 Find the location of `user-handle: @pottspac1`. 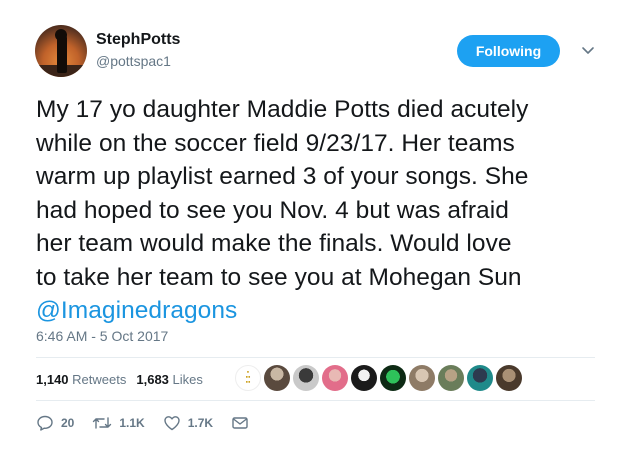

user-handle: @pottspac1 is located at coordinates (133, 61).